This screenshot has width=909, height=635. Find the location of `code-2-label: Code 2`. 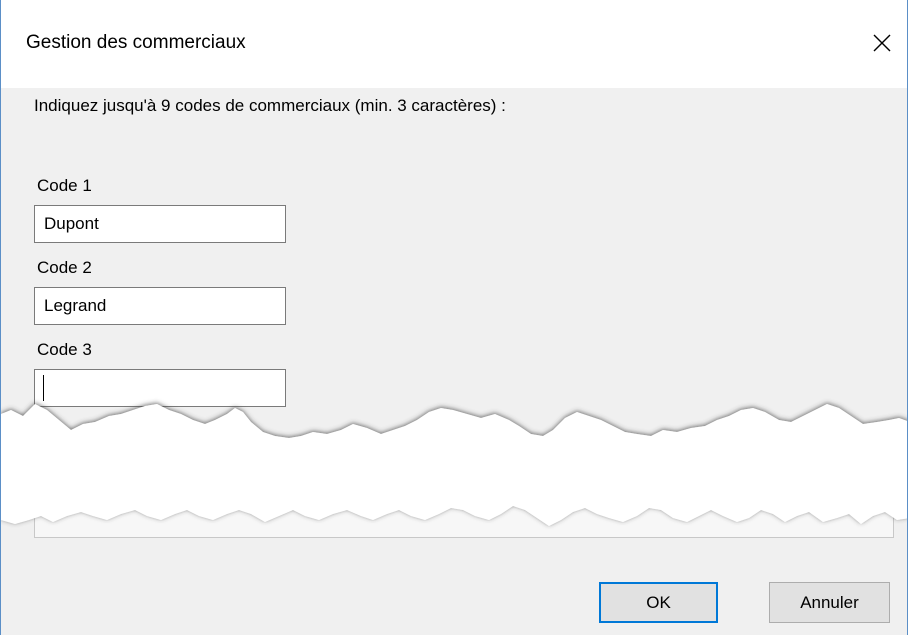

code-2-label: Code 2 is located at coordinates (64, 267).